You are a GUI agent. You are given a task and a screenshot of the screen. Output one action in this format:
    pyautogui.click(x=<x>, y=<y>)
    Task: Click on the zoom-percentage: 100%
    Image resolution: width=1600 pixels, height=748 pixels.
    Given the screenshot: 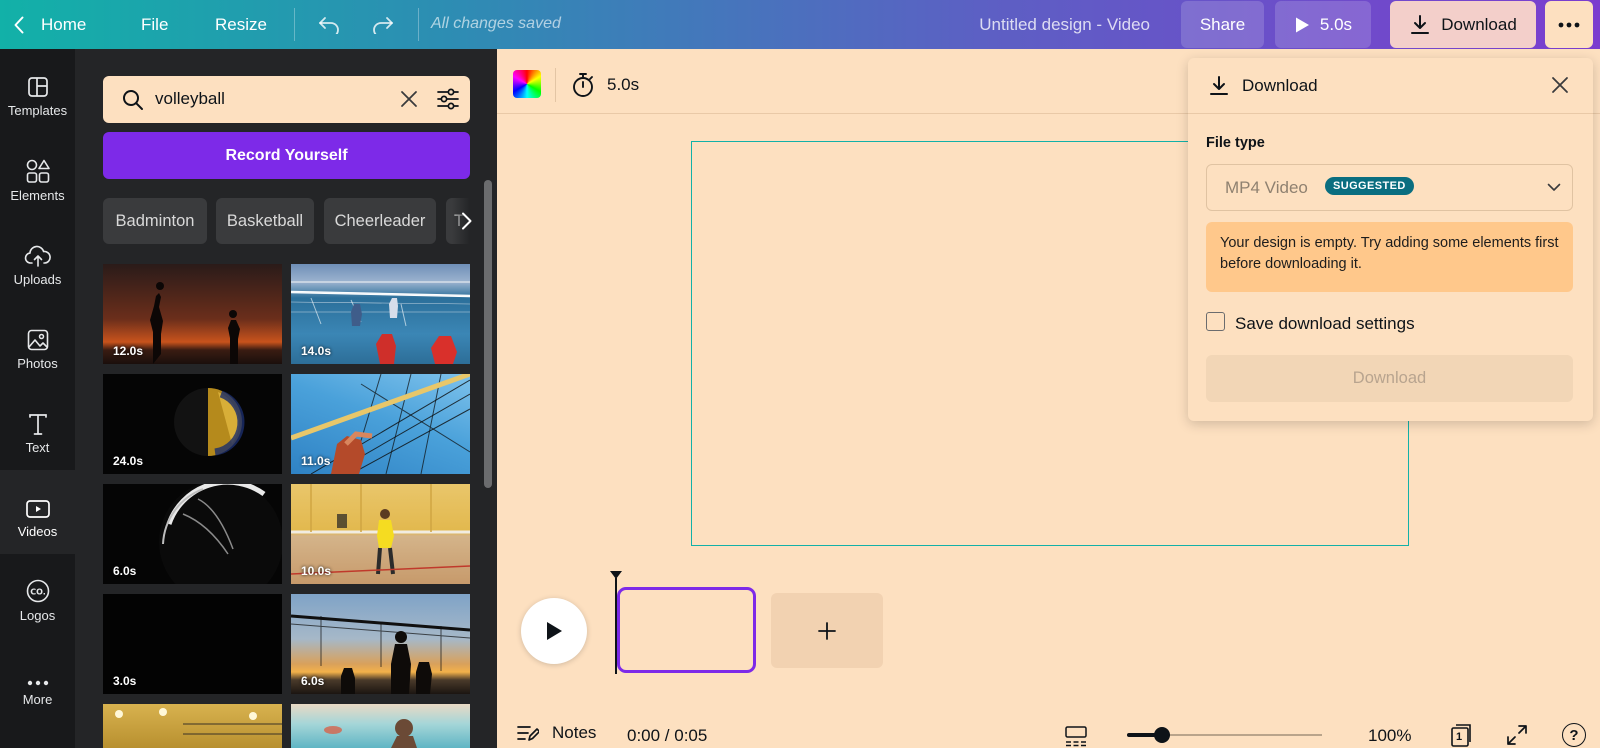 What is the action you would take?
    pyautogui.click(x=1389, y=736)
    